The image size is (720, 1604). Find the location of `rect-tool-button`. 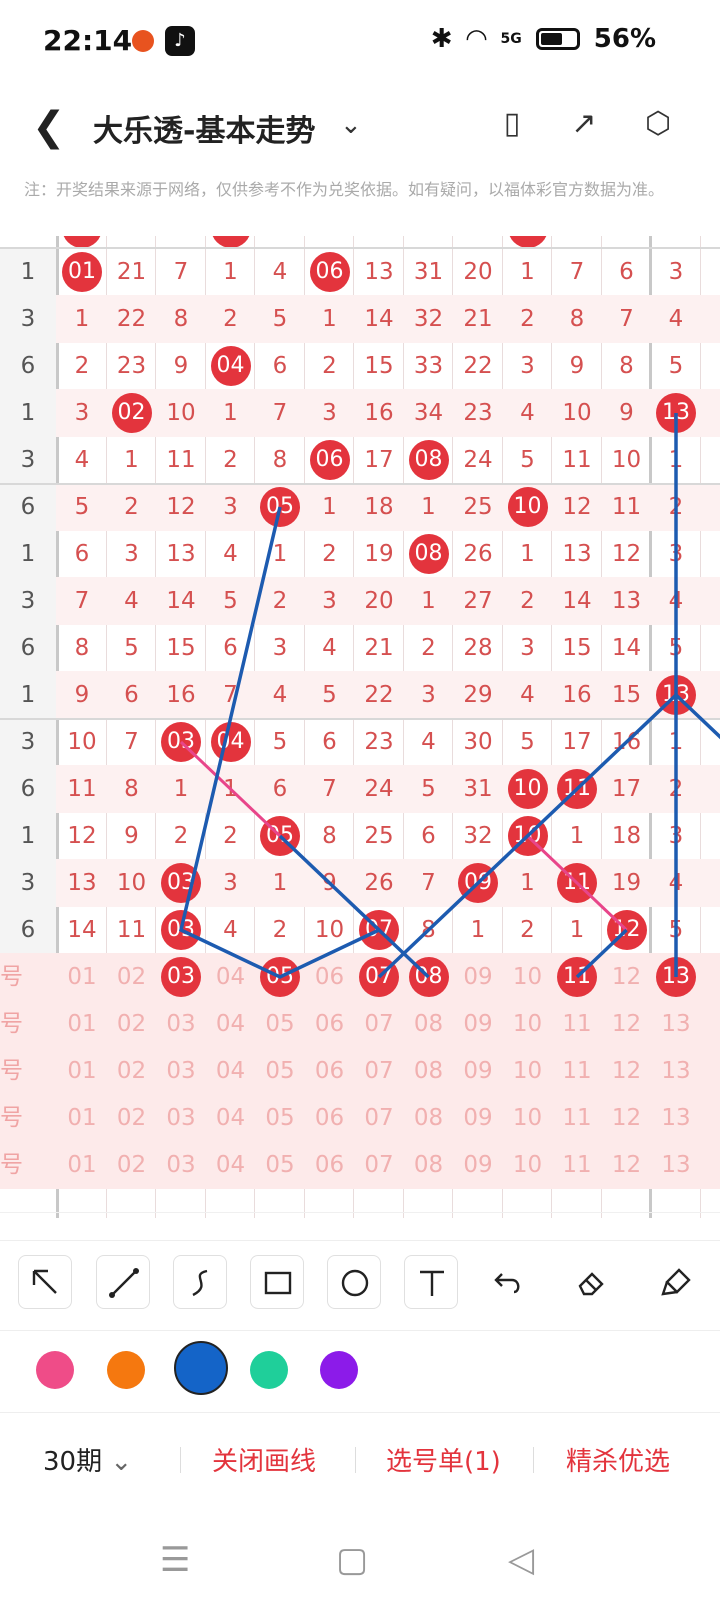

rect-tool-button is located at coordinates (277, 1282).